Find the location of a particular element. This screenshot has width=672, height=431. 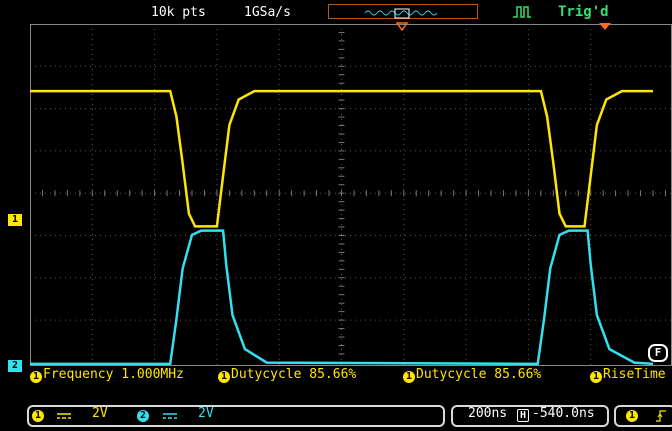

channel-1-badge: 1 is located at coordinates (38, 416).